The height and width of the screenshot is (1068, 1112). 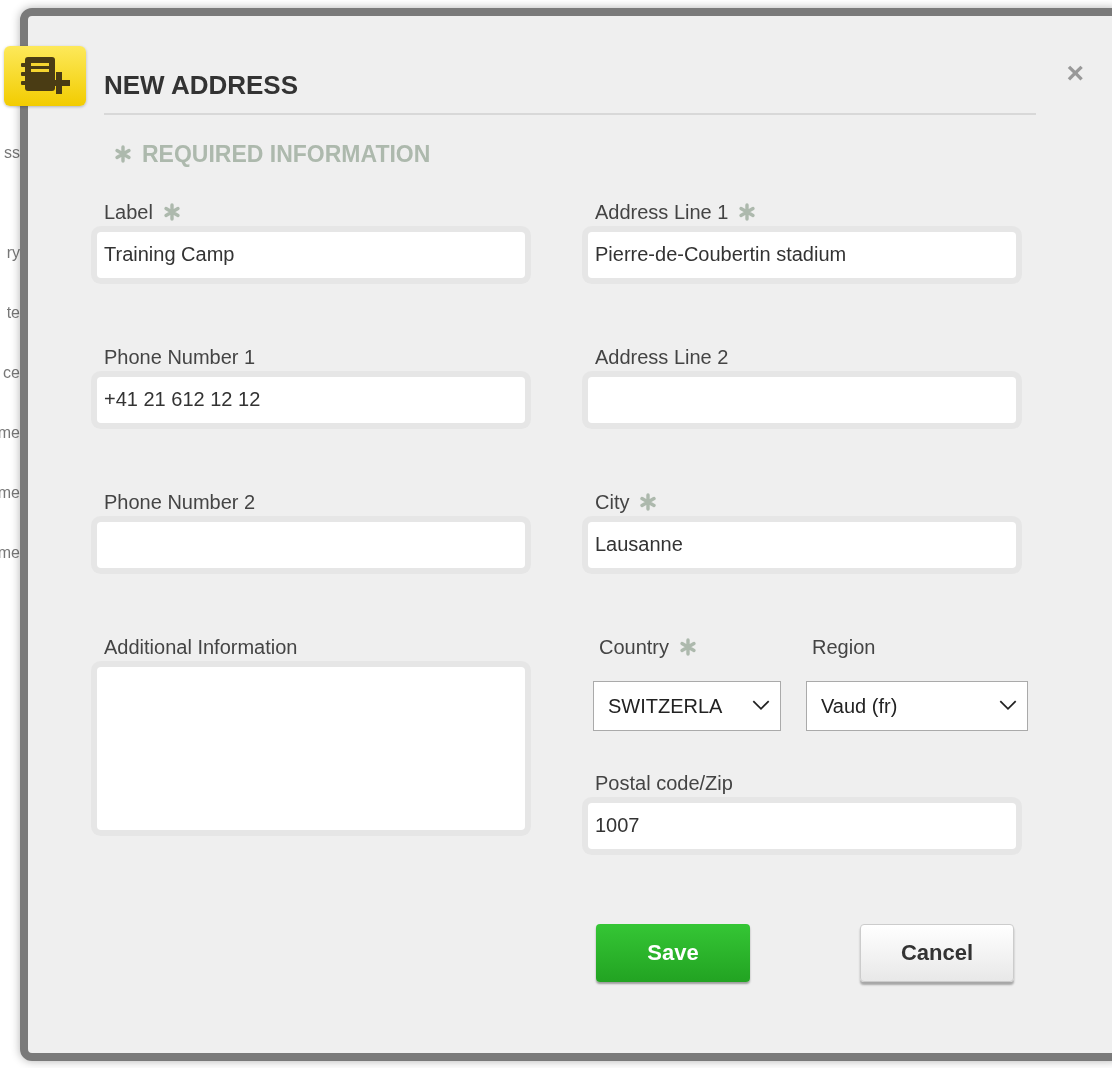 What do you see at coordinates (180, 502) in the screenshot?
I see `field-label: Phone Number 2` at bounding box center [180, 502].